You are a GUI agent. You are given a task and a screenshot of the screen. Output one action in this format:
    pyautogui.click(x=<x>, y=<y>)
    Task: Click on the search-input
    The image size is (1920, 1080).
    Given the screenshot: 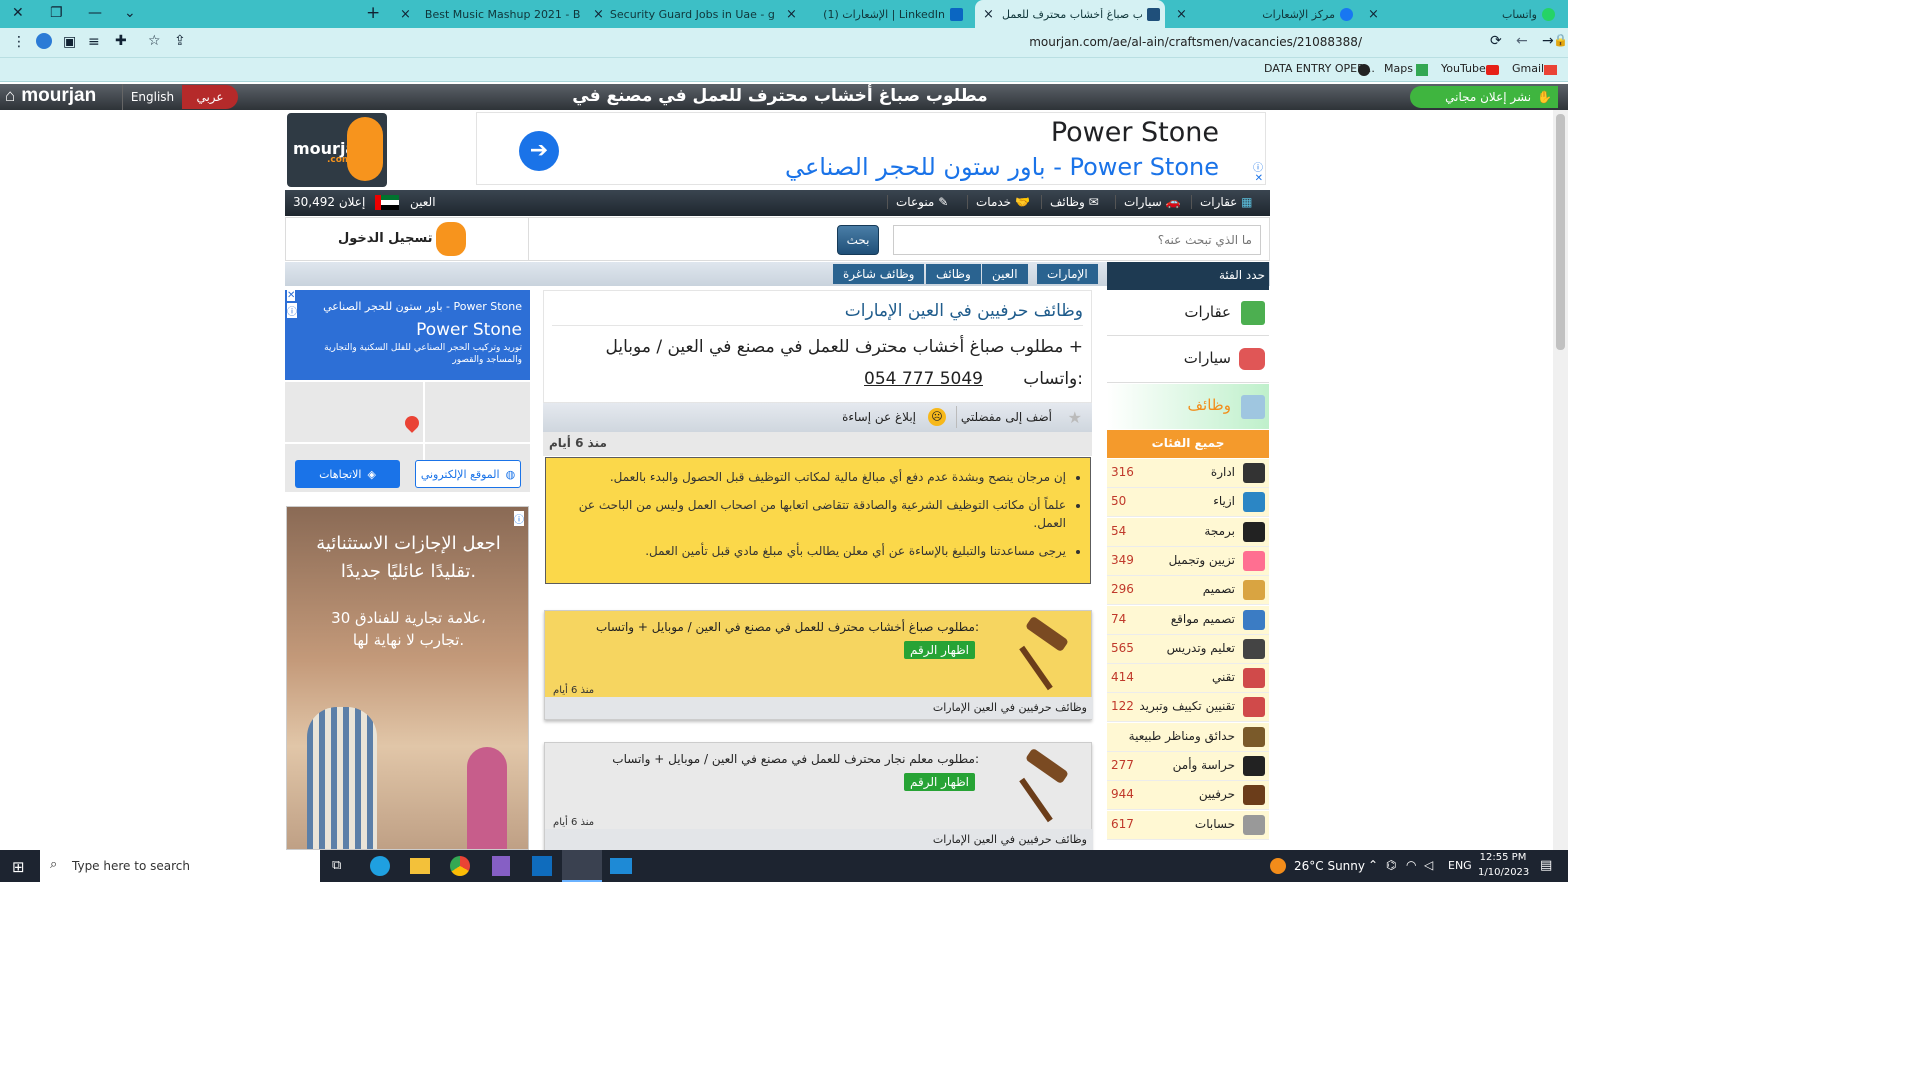 What is the action you would take?
    pyautogui.click(x=1077, y=240)
    